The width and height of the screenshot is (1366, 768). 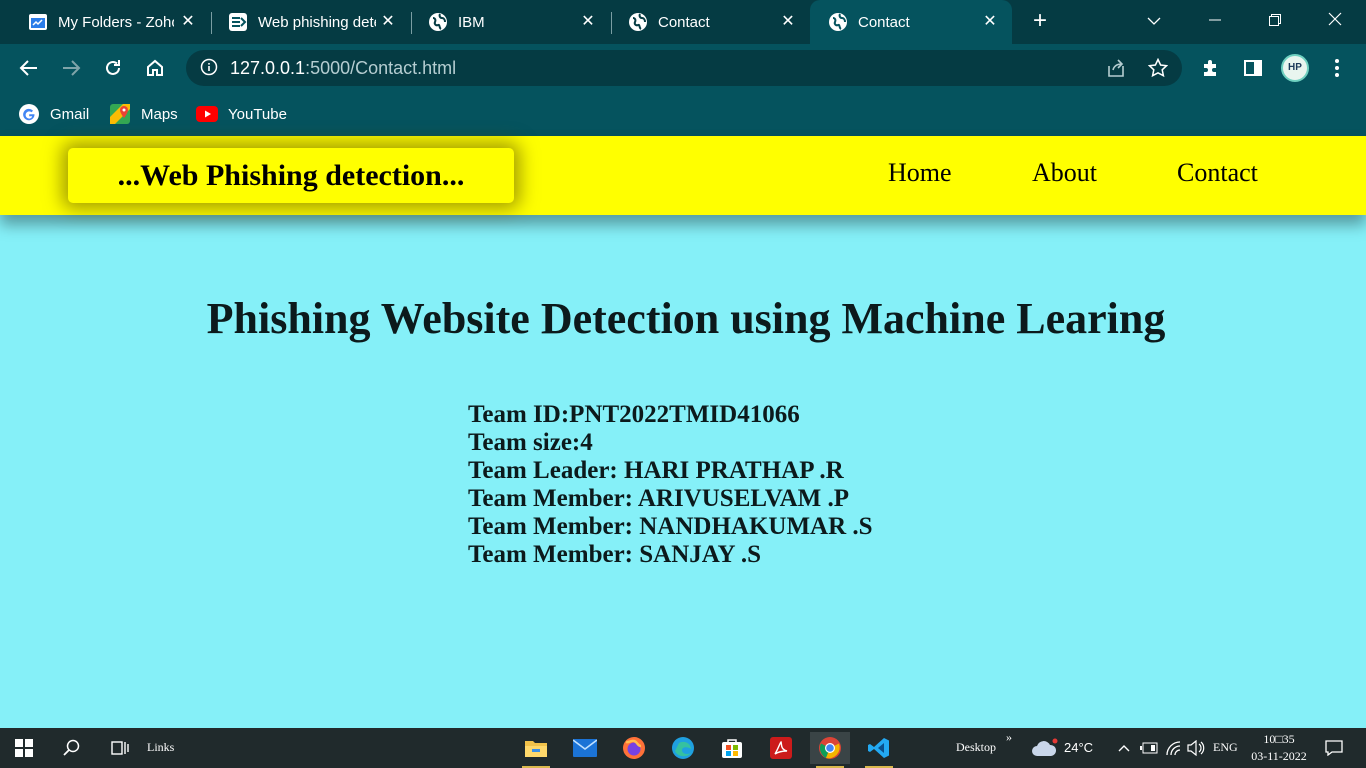 What do you see at coordinates (72, 748) in the screenshot?
I see `search-icon` at bounding box center [72, 748].